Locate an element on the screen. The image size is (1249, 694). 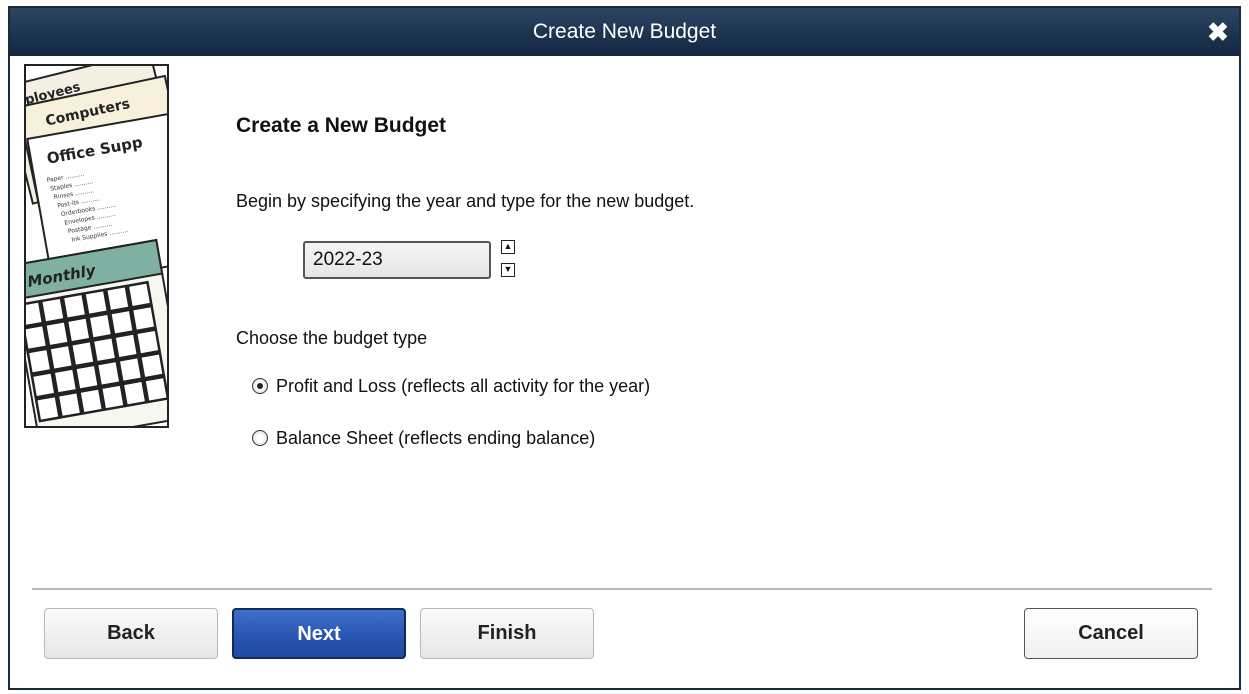
finish-button: Finish is located at coordinates (507, 633).